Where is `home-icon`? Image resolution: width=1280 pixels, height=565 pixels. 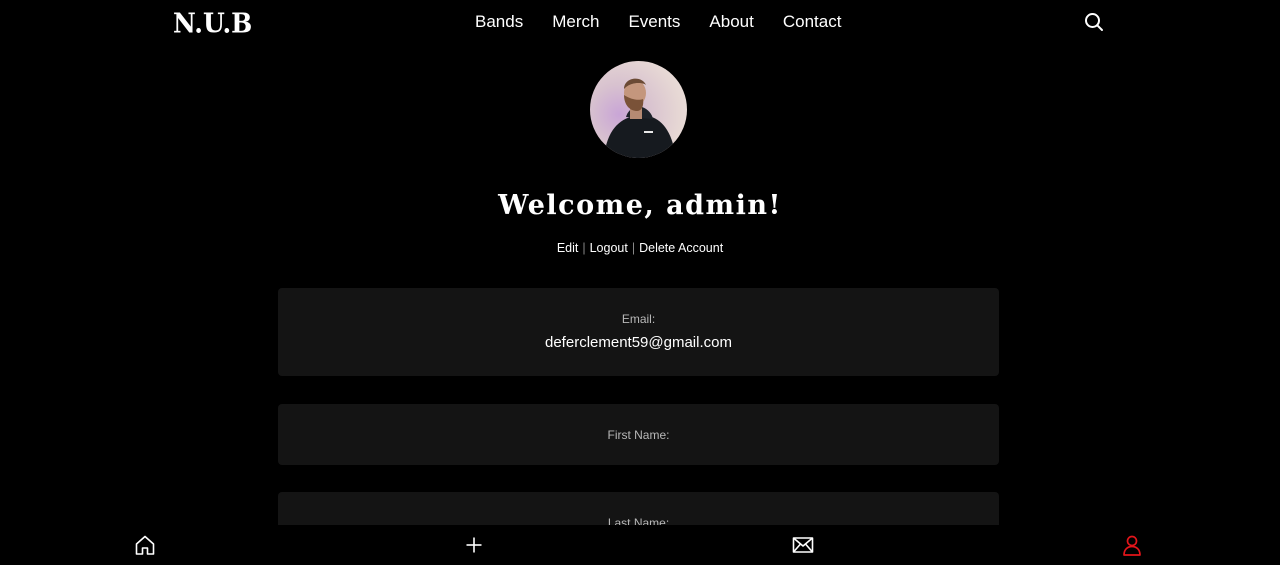
home-icon is located at coordinates (145, 545).